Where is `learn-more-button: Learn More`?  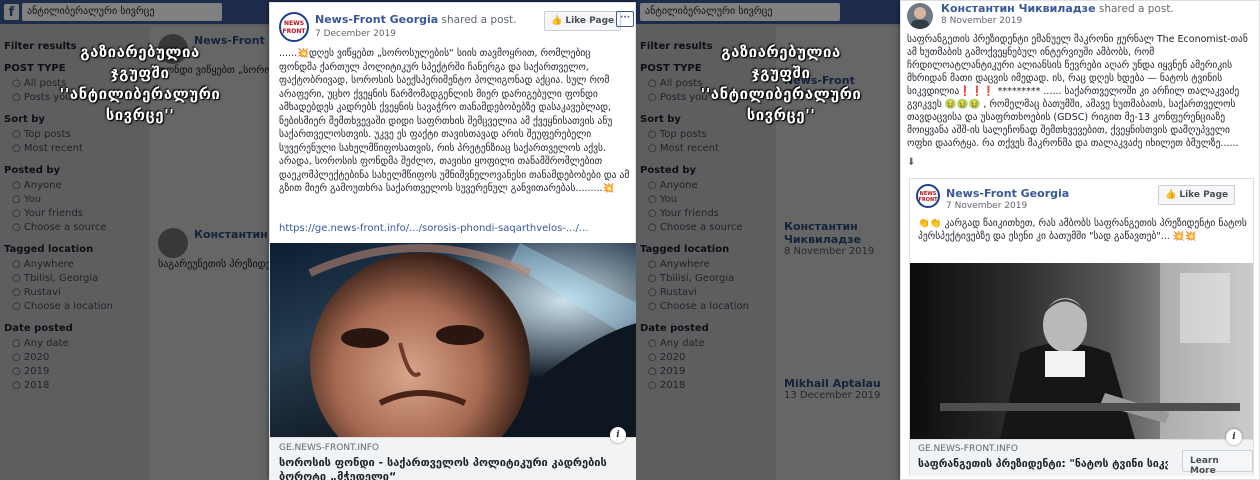
learn-more-button: Learn More is located at coordinates (1217, 463).